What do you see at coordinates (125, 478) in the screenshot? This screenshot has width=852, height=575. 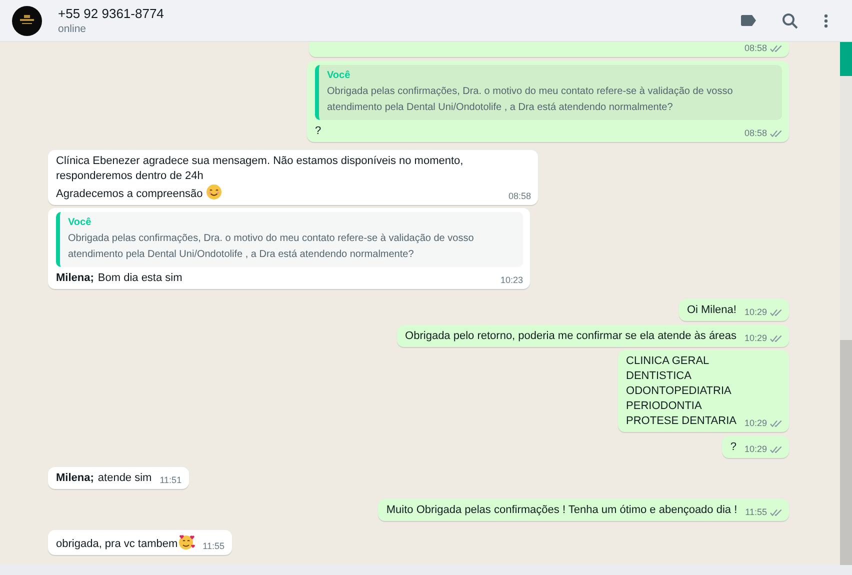 I see `message-text: atende sim` at bounding box center [125, 478].